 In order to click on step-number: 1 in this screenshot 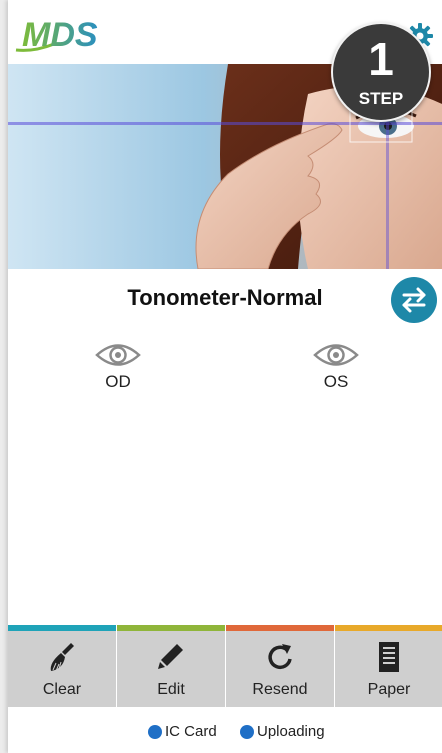, I will do `click(381, 59)`.